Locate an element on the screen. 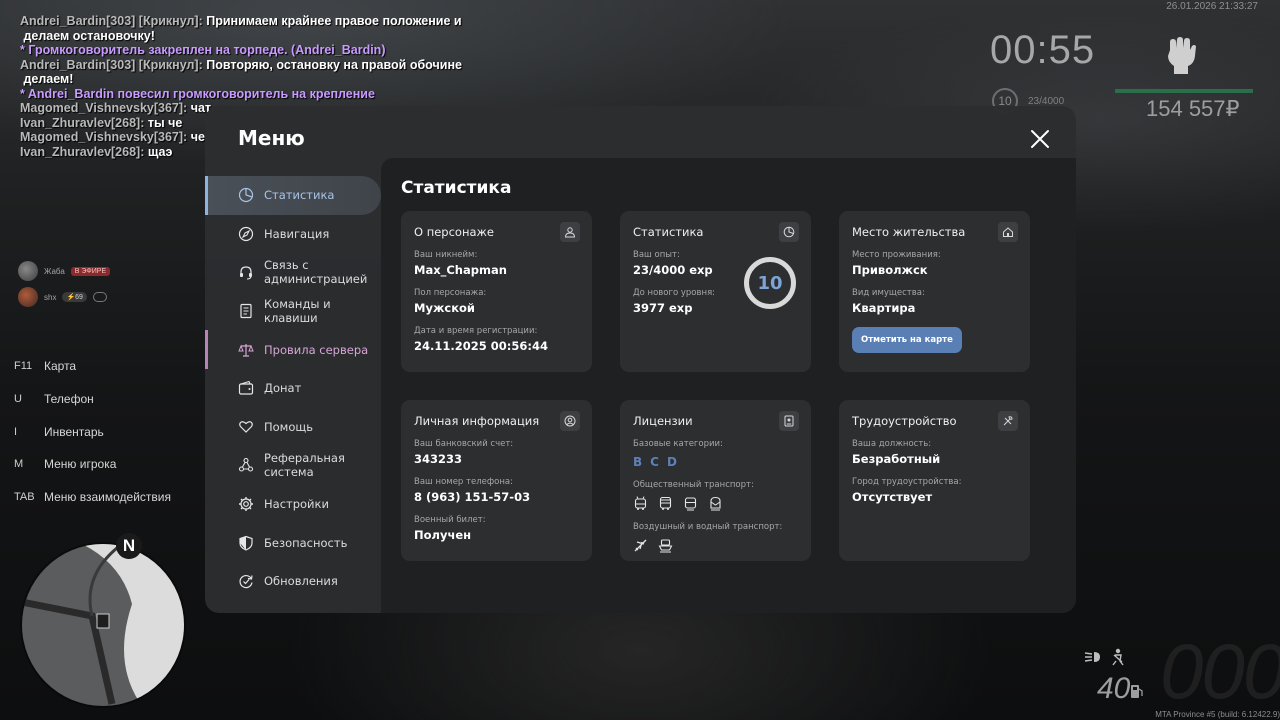  gear-icon is located at coordinates (246, 504).